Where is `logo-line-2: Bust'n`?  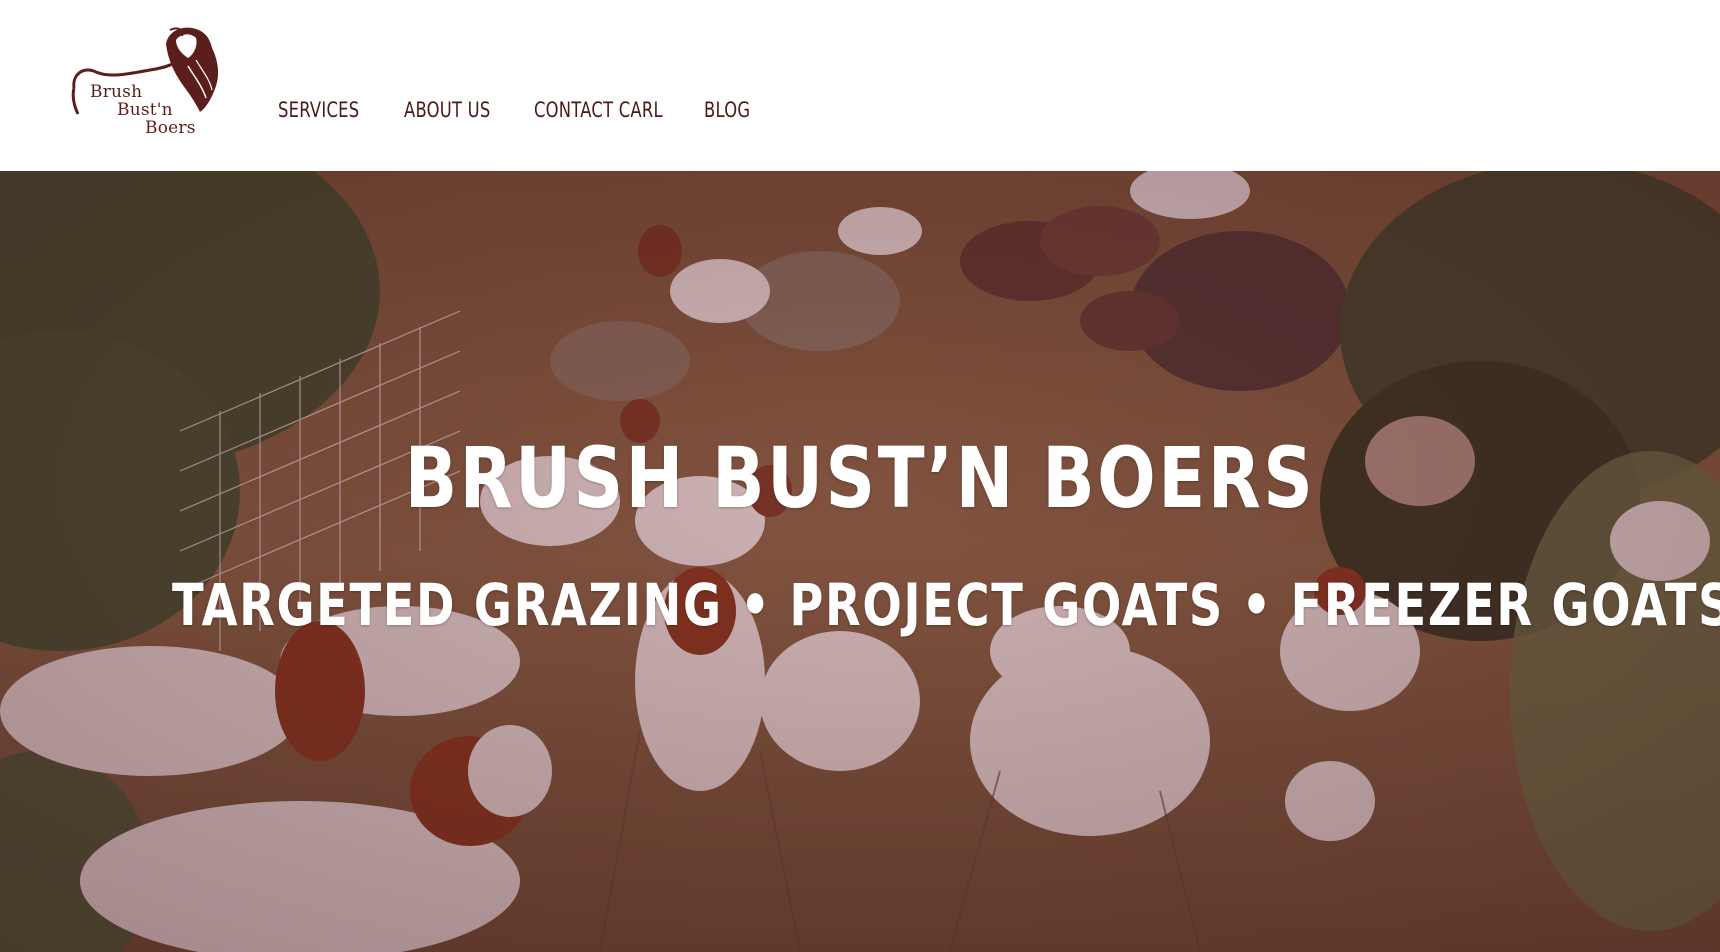 logo-line-2: Bust'n is located at coordinates (145, 110).